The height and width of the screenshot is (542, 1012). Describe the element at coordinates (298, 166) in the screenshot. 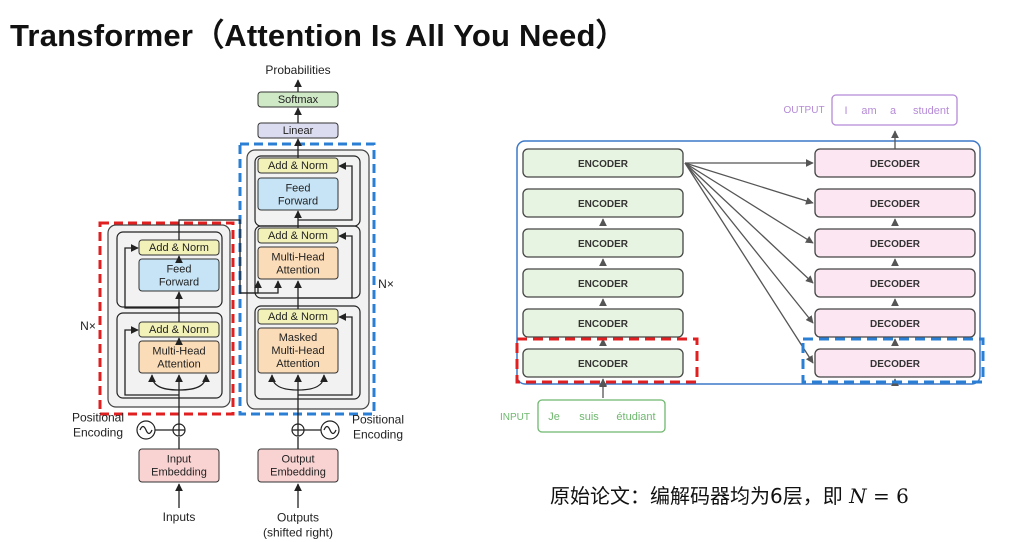

I see `decoder-add-norm-3-label: Add & Norm` at that location.